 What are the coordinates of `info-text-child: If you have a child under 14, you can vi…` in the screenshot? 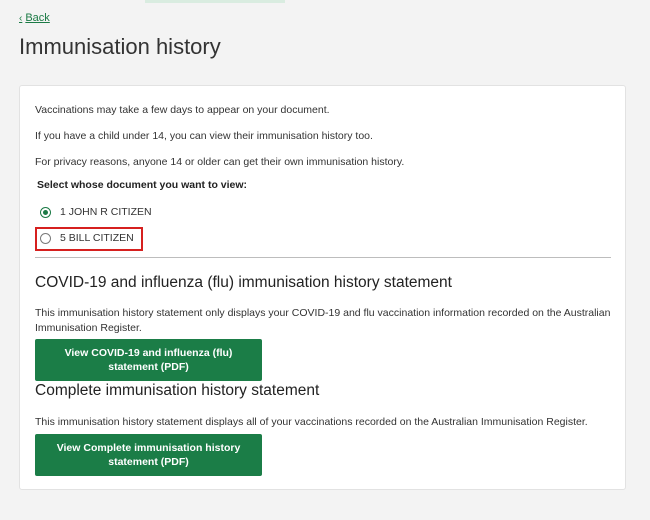 It's located at (204, 136).